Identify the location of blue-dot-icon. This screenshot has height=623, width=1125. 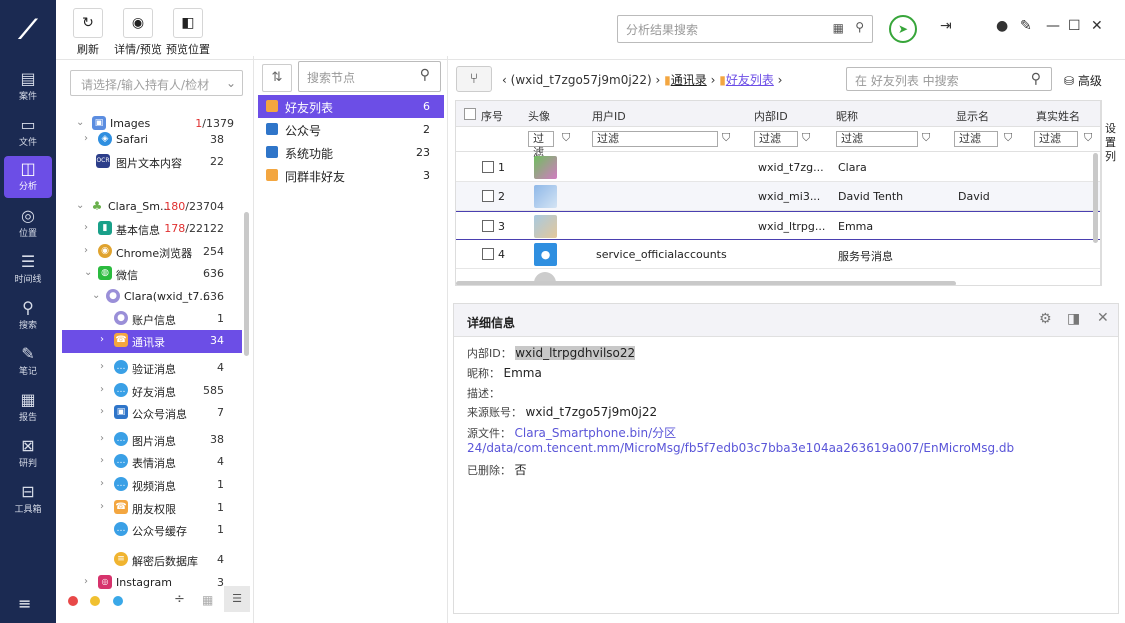
(118, 601).